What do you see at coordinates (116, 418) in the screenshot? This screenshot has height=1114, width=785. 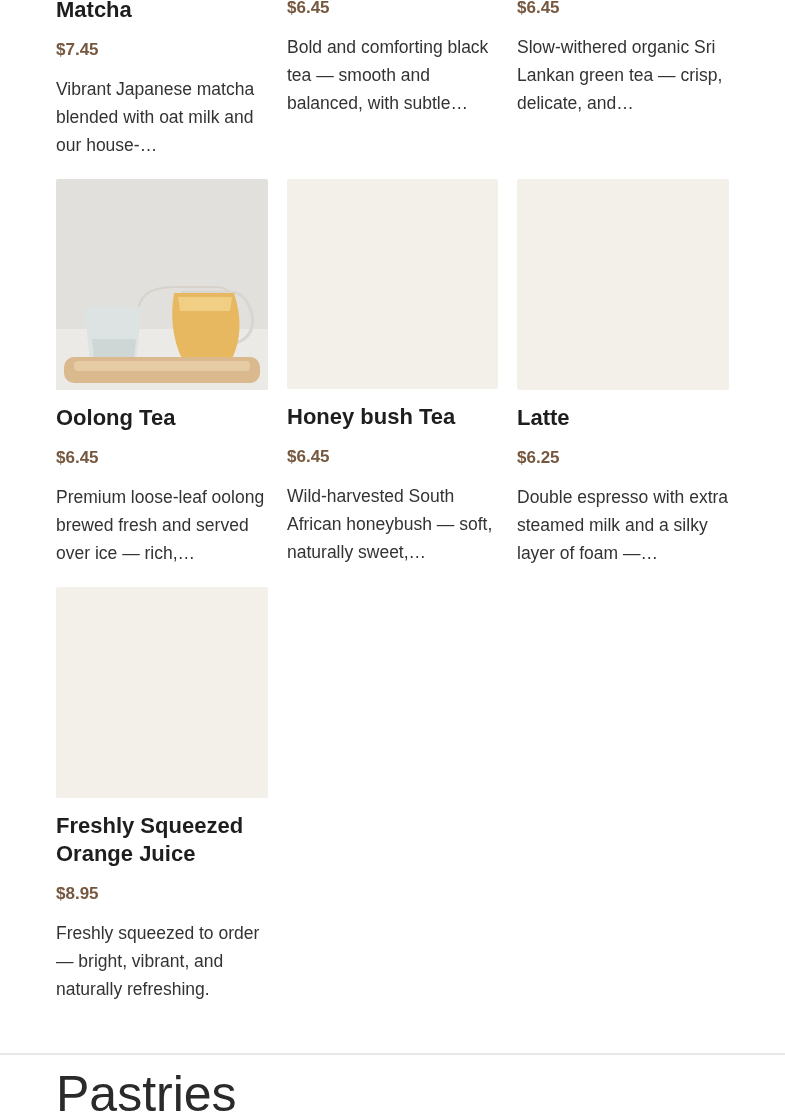 I see `item-title: Oolong Tea` at bounding box center [116, 418].